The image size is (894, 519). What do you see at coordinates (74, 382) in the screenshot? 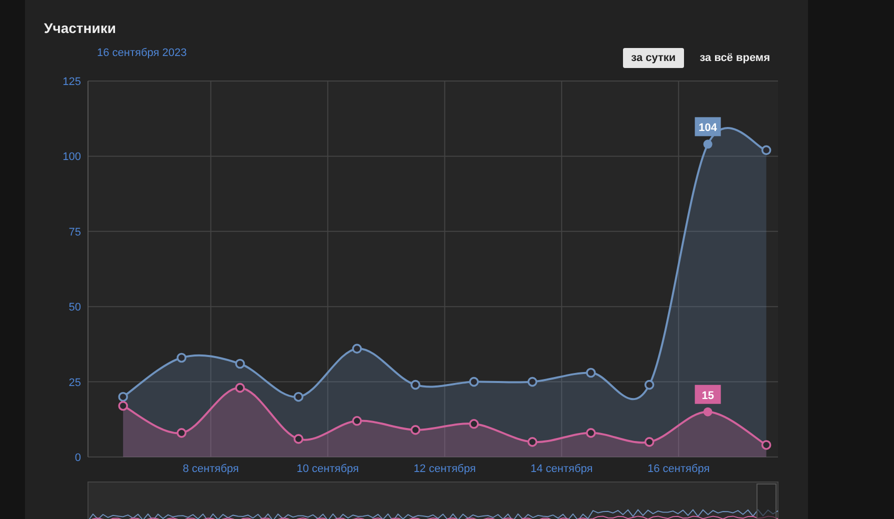
I see `y-axis-label: 25` at bounding box center [74, 382].